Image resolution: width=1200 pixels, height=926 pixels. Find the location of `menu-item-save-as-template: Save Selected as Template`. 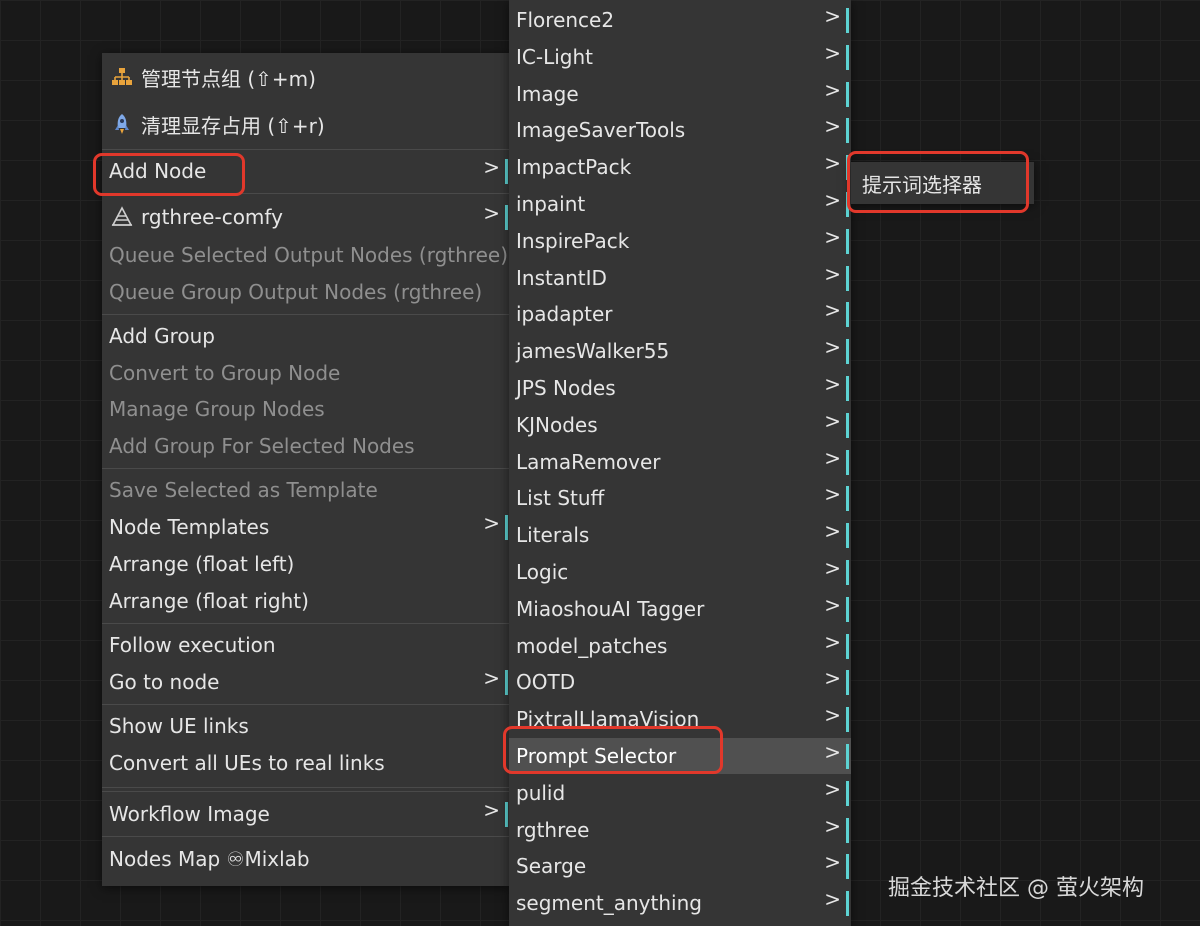

menu-item-save-as-template: Save Selected as Template is located at coordinates (306, 490).